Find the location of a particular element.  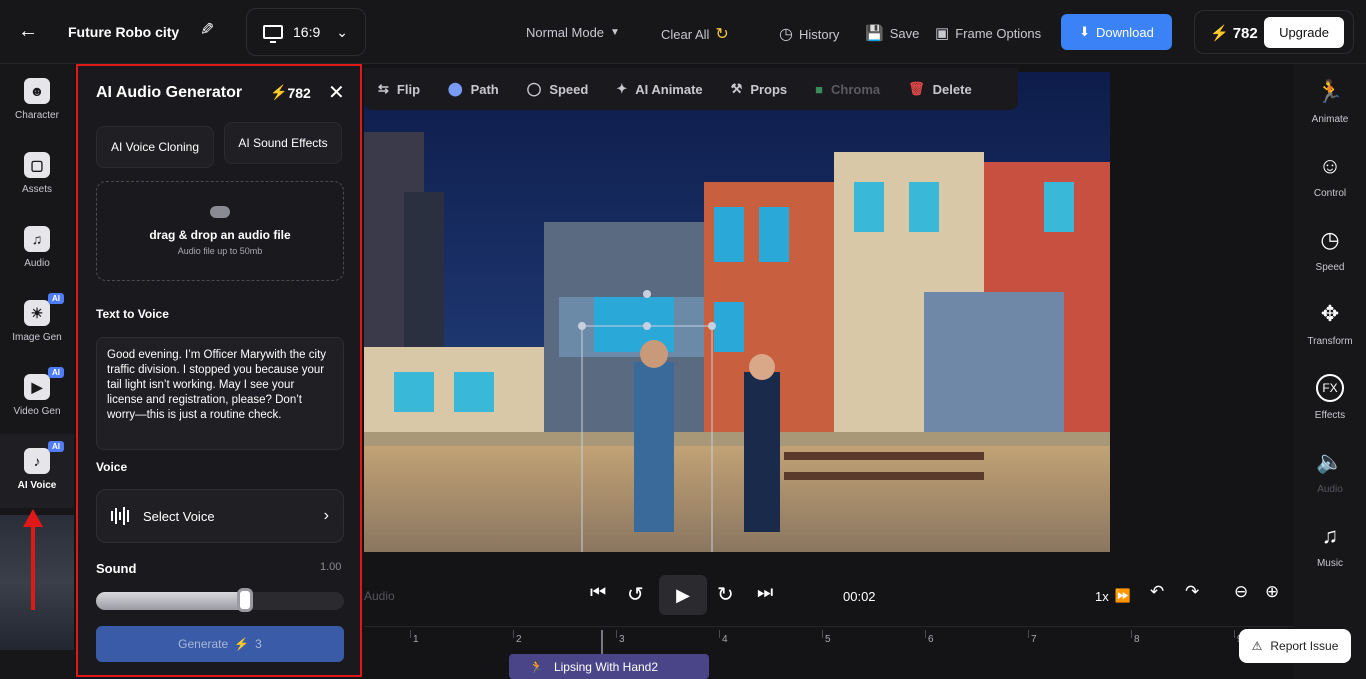

undo-icon: ↶ is located at coordinates (1157, 592).